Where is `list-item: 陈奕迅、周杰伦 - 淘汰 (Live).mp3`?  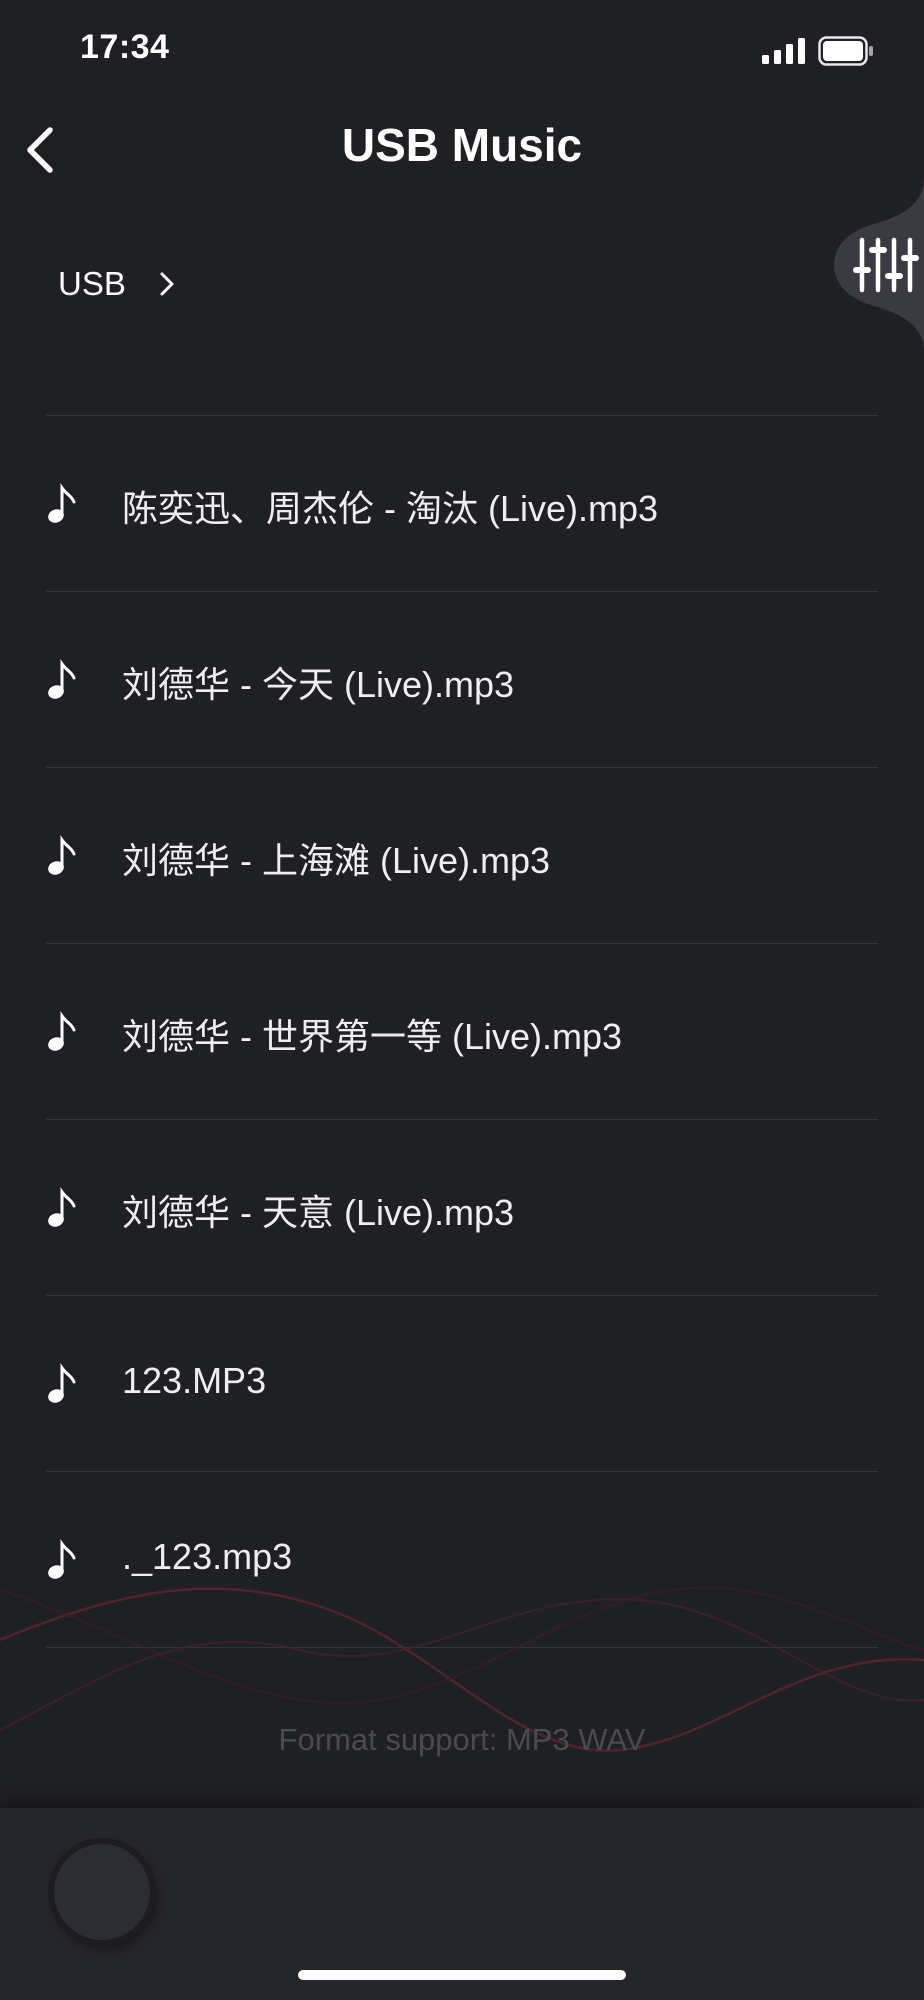 list-item: 陈奕迅、周杰伦 - 淘汰 (Live).mp3 is located at coordinates (462, 504).